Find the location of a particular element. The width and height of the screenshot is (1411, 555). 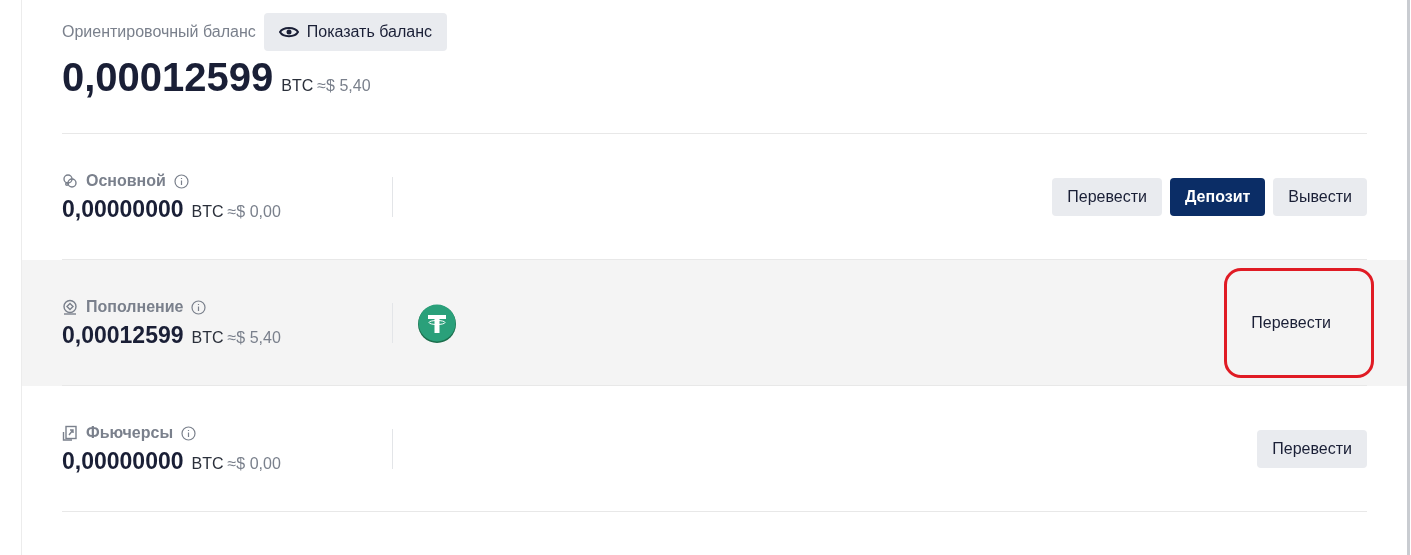

chart-icon is located at coordinates (70, 433).